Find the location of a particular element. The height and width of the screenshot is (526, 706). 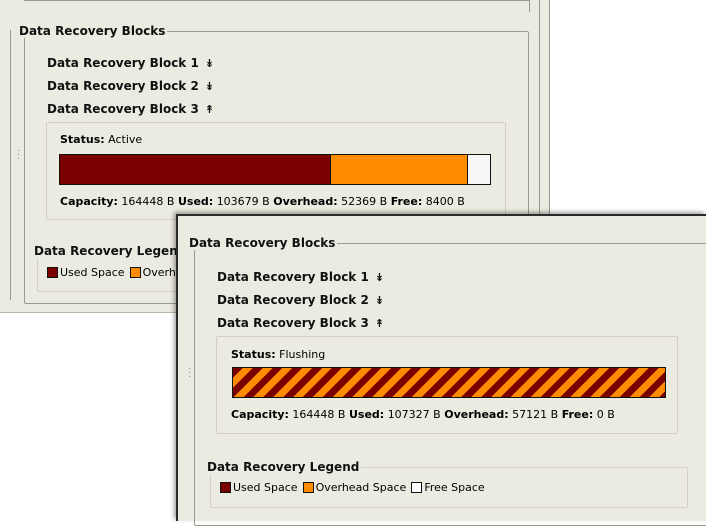

used-segment is located at coordinates (196, 169).